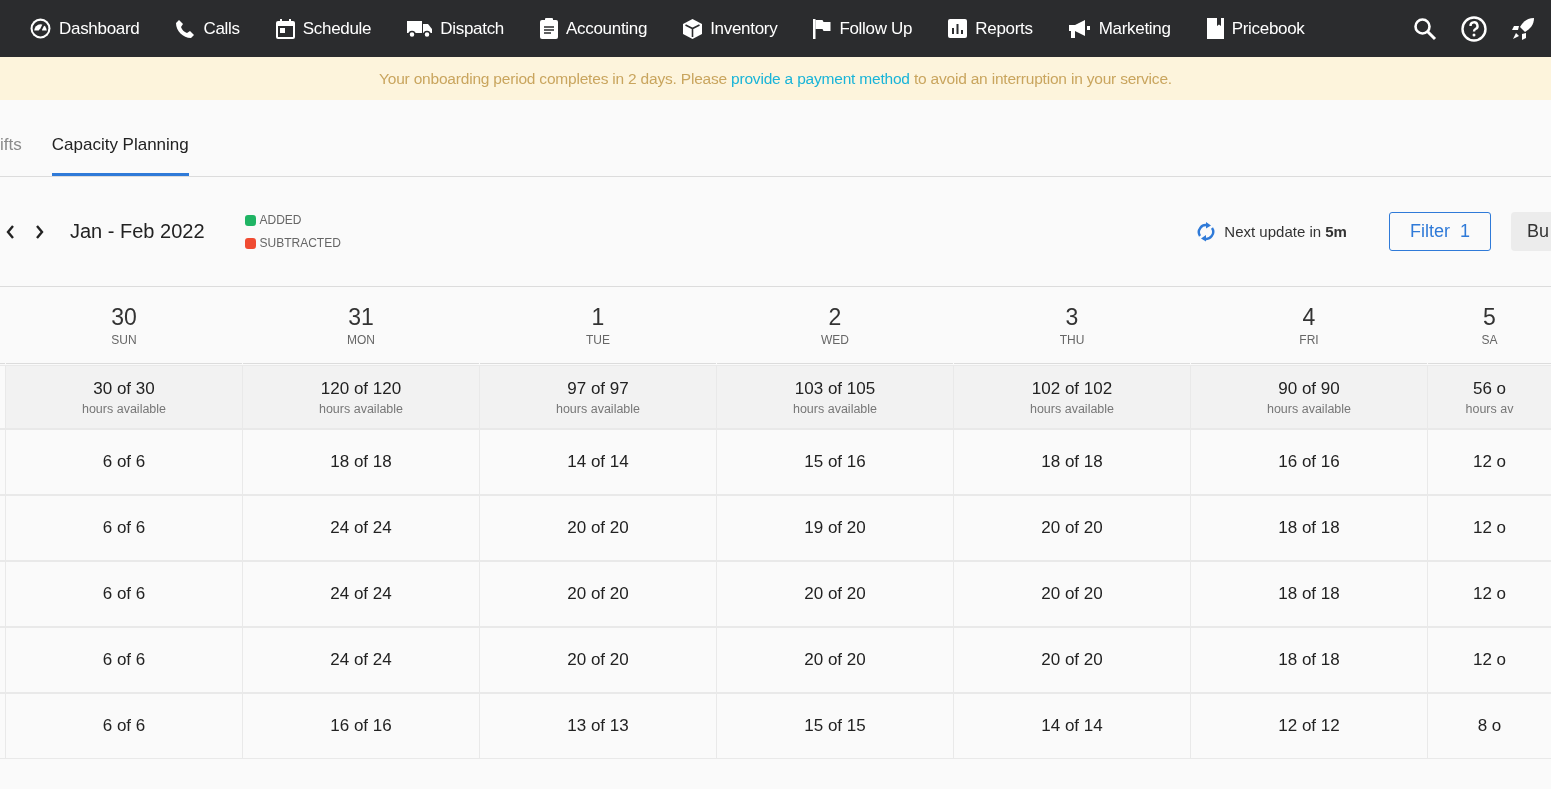 The image size is (1551, 789). Describe the element at coordinates (207, 28) in the screenshot. I see `nav-link: Calls` at that location.